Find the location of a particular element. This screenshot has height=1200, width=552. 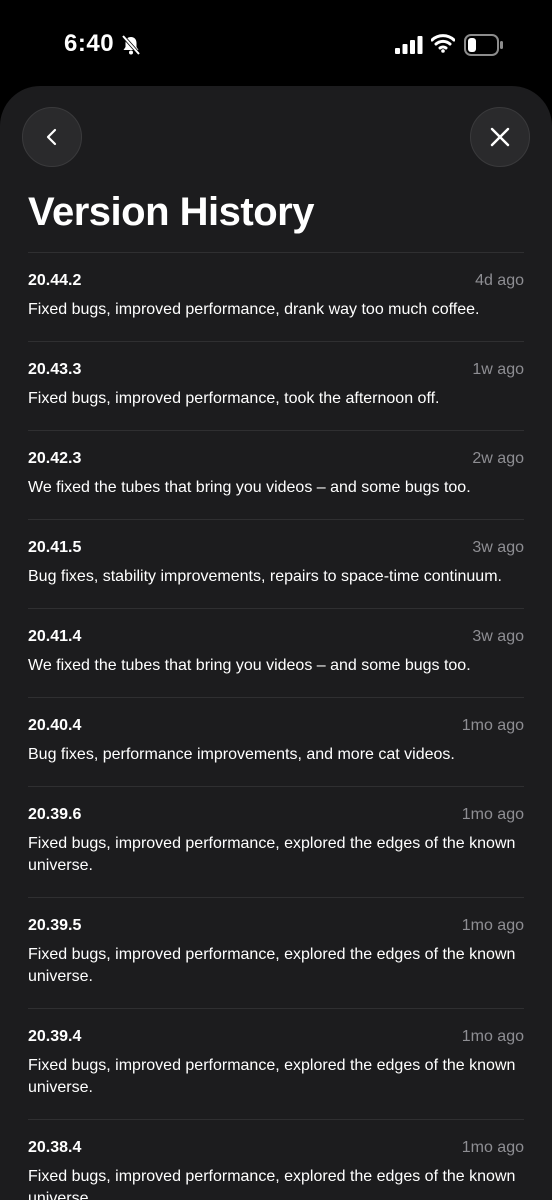

version-row: 20.39.4 1mo ago is located at coordinates (276, 1037).